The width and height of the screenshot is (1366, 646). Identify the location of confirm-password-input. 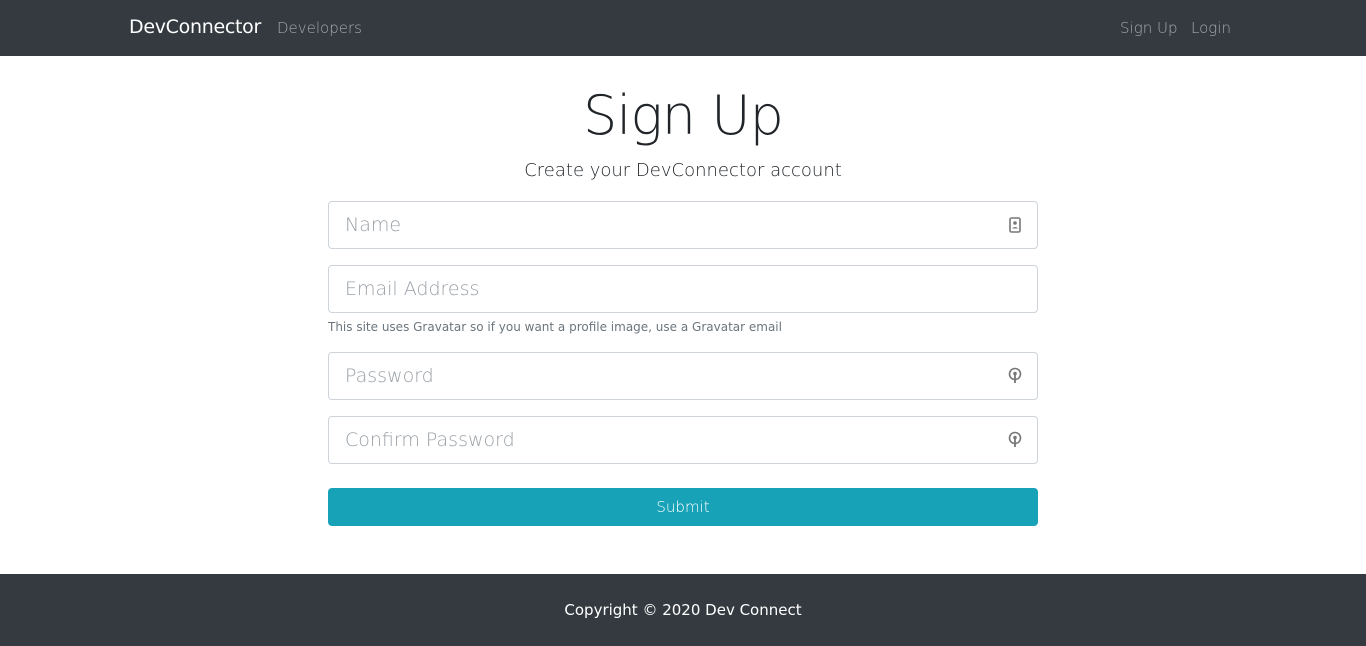
(683, 440).